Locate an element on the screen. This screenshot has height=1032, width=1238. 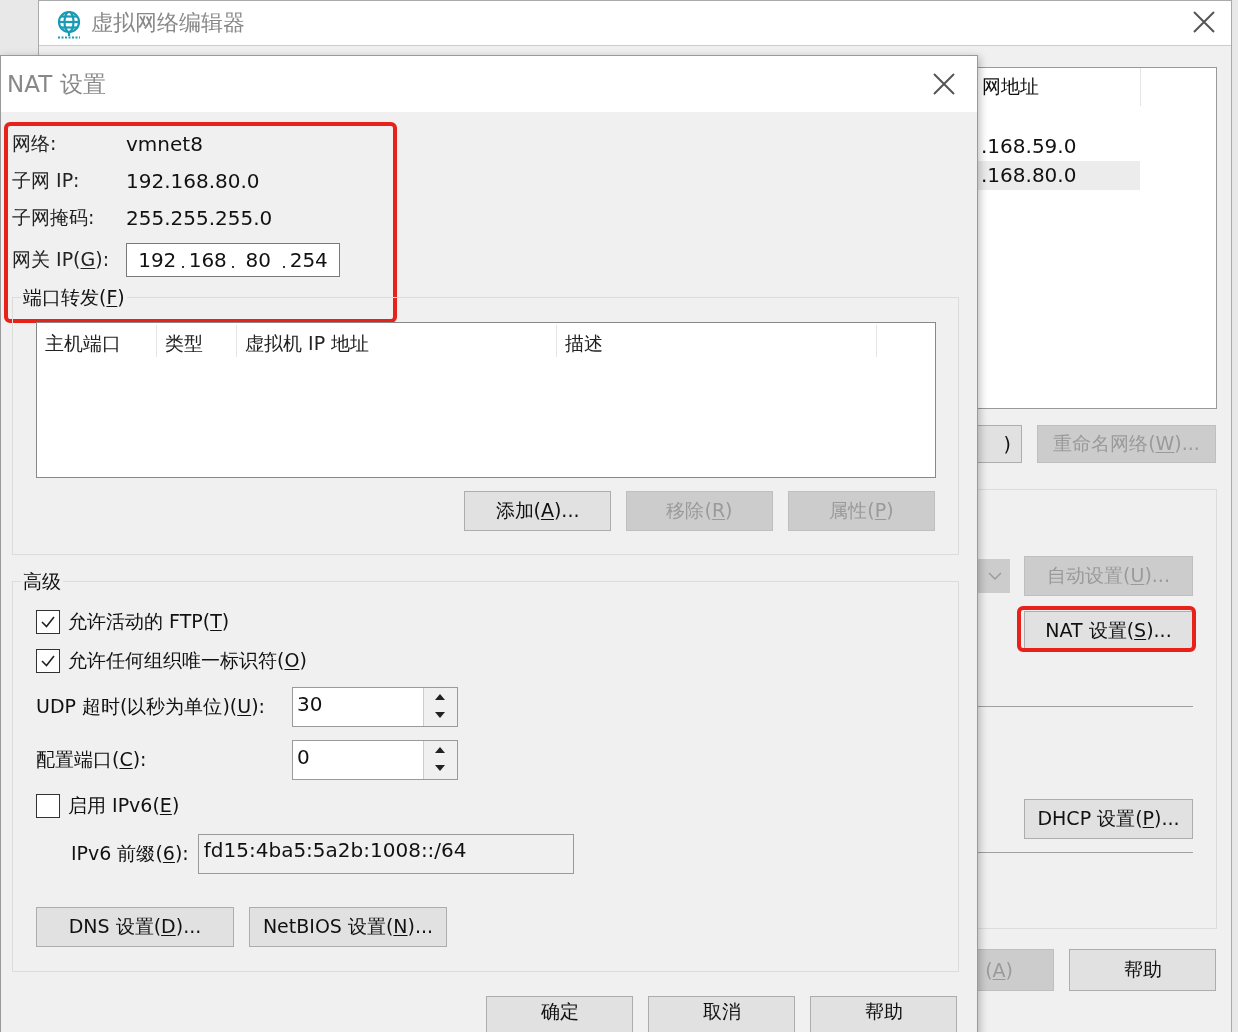
field-label: 网关 IP(G): is located at coordinates (61, 259).